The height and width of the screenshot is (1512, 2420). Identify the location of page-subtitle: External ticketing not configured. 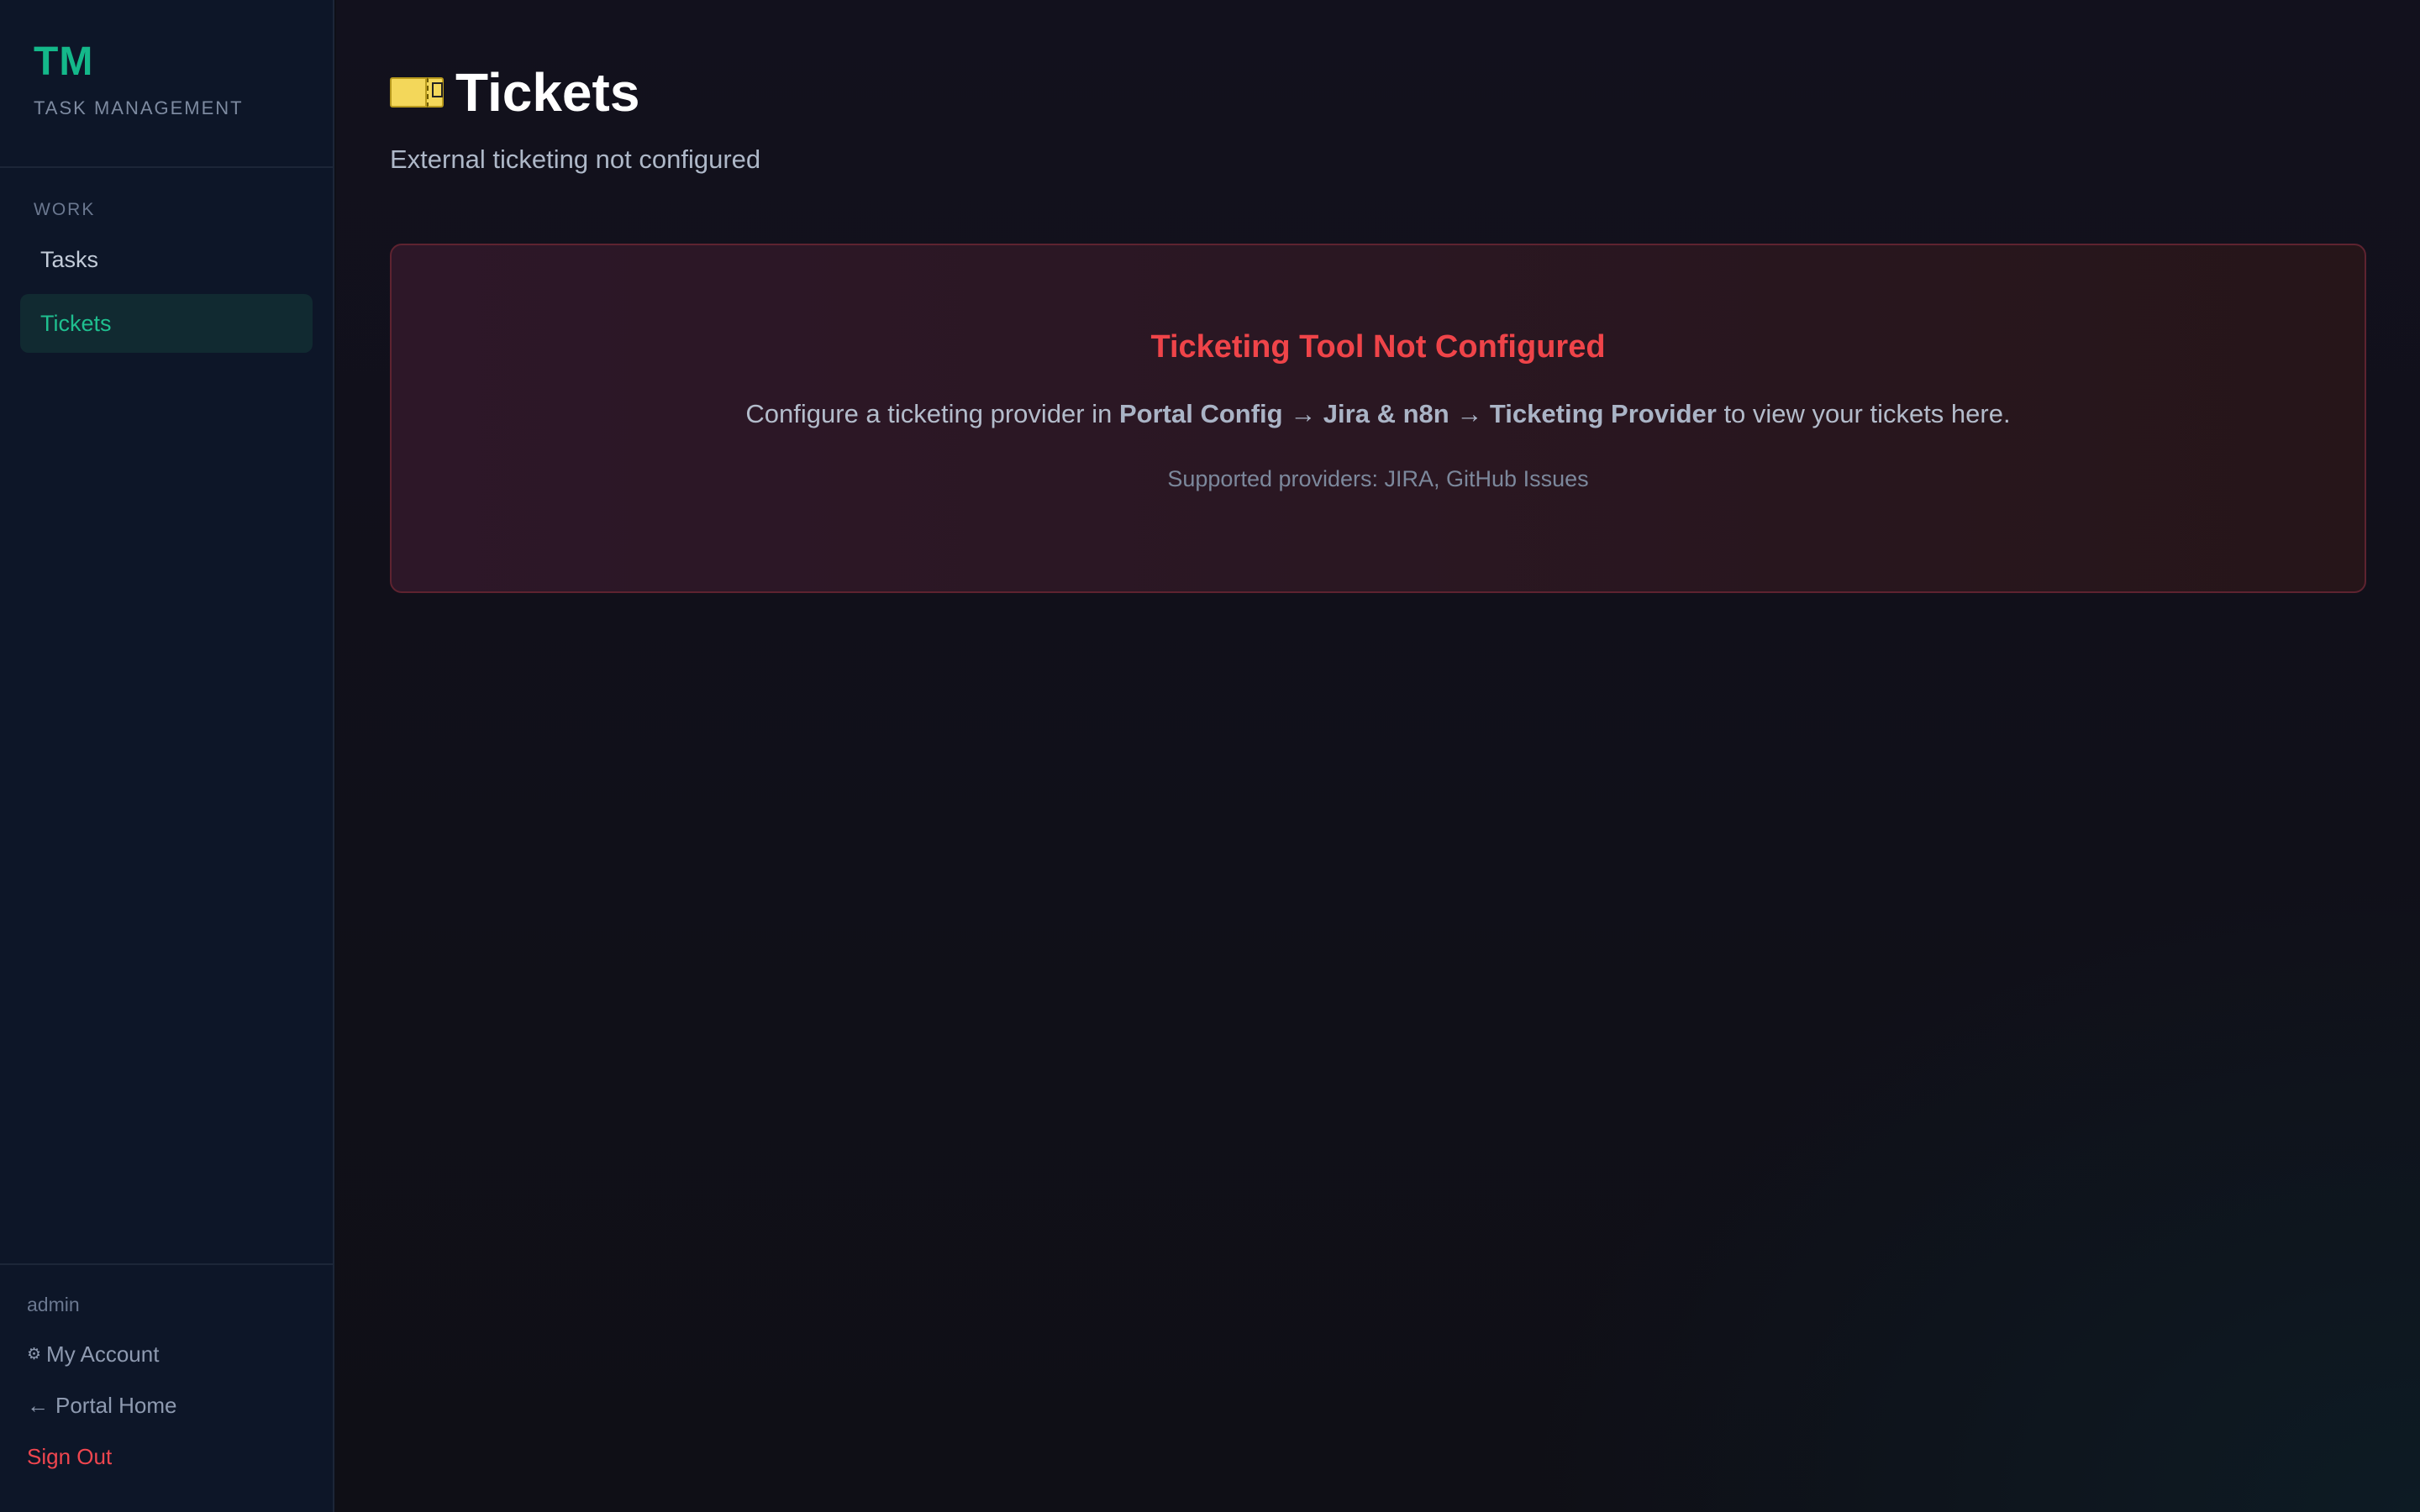
(575, 159).